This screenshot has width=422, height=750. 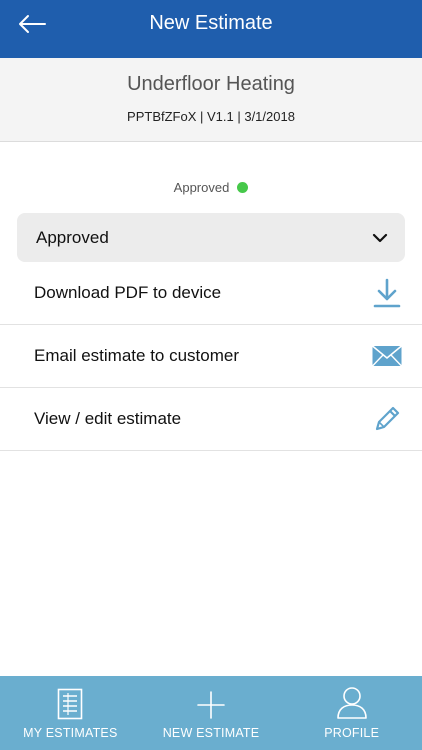 What do you see at coordinates (387, 419) in the screenshot?
I see `pencil-icon` at bounding box center [387, 419].